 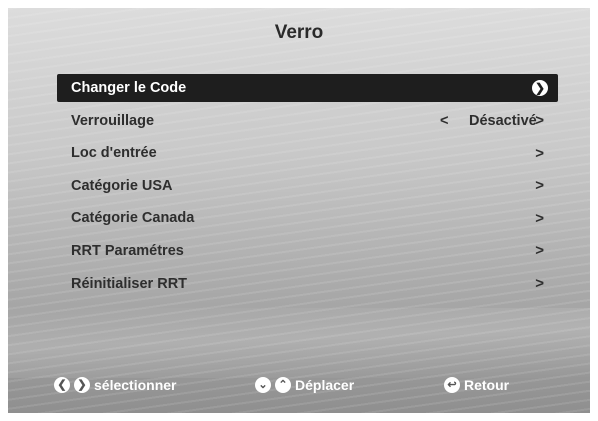 I want to click on screen-title: Verro, so click(x=299, y=32).